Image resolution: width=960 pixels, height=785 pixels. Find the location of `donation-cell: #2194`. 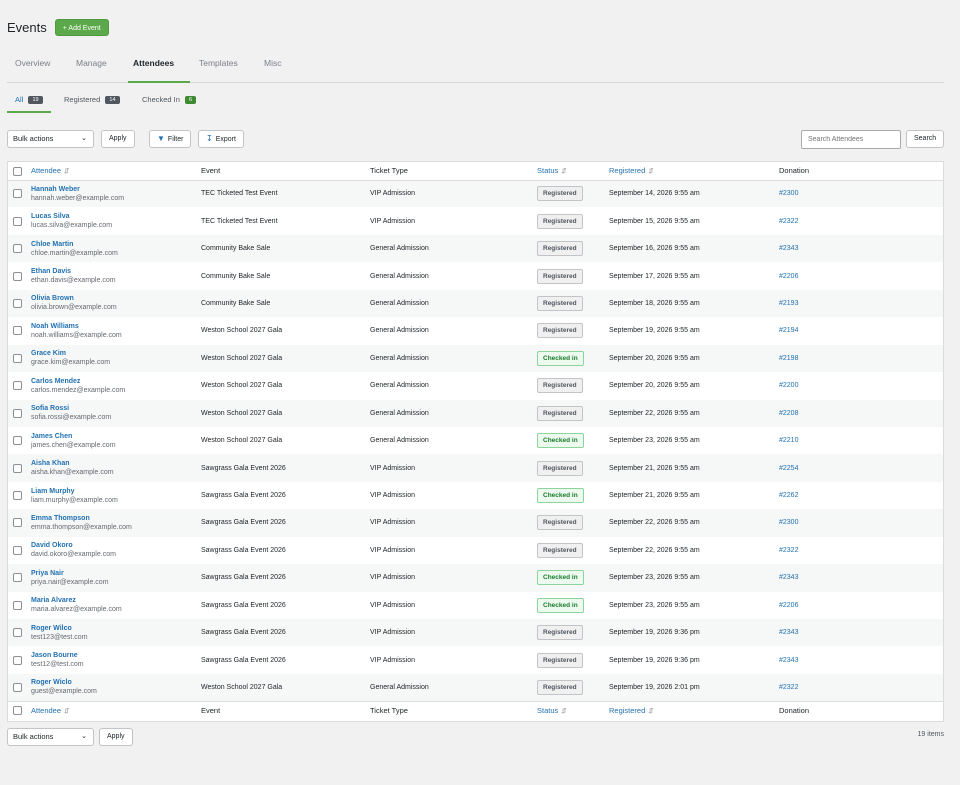

donation-cell: #2194 is located at coordinates (861, 330).